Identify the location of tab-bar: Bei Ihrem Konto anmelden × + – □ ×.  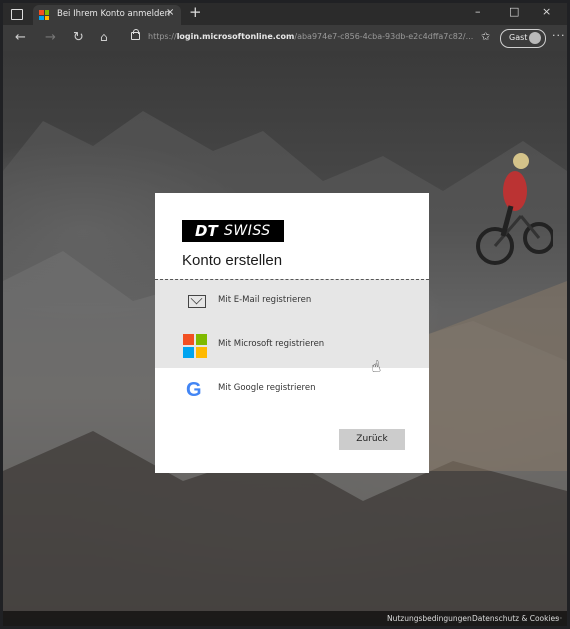
(285, 14).